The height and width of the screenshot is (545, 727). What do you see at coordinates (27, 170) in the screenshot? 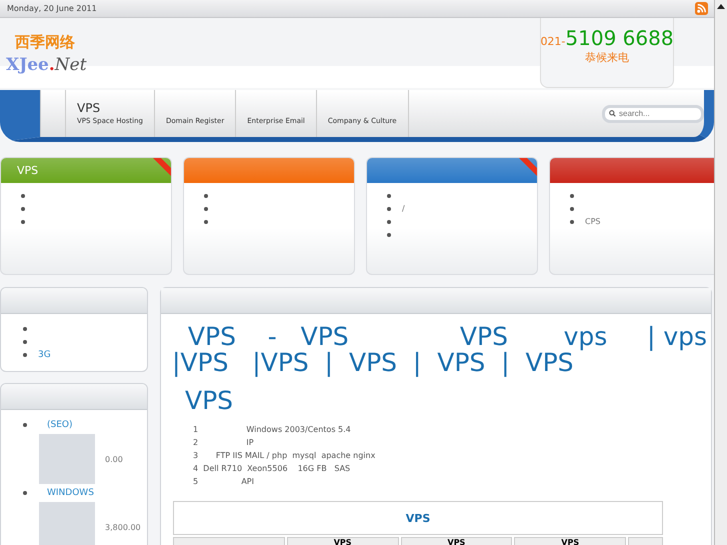
I see `card-title: VPS` at bounding box center [27, 170].